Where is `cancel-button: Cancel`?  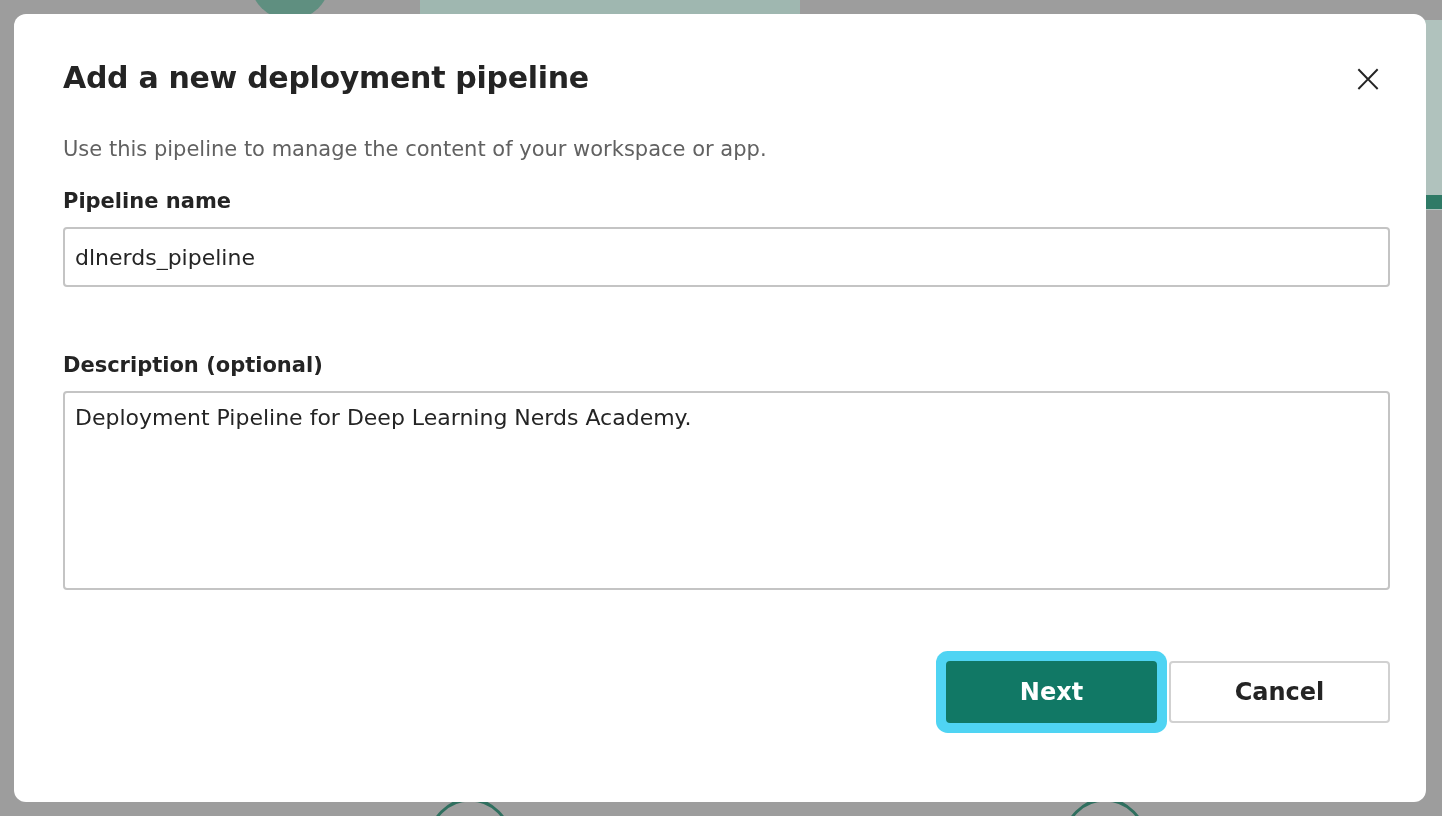 cancel-button: Cancel is located at coordinates (1279, 692).